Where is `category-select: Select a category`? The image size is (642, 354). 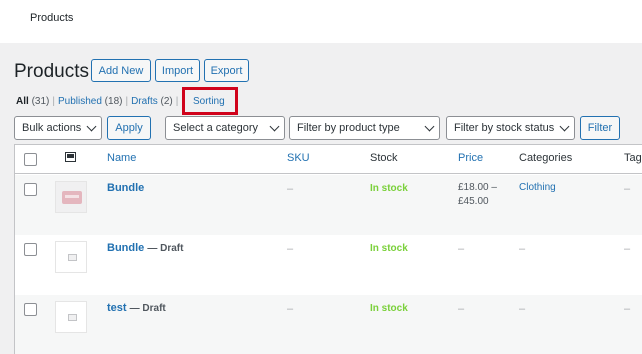 category-select: Select a category is located at coordinates (225, 128).